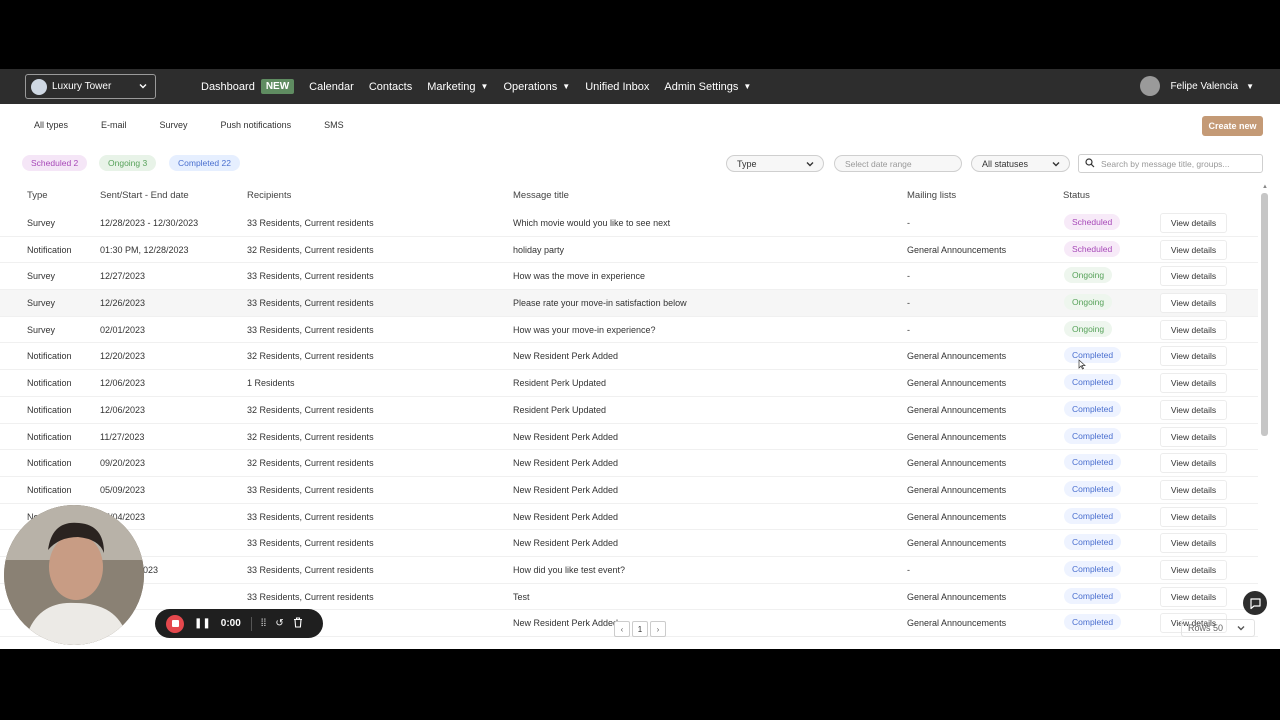 This screenshot has height=720, width=1280. Describe the element at coordinates (1265, 187) in the screenshot. I see `scroll-up-arrow: ▲` at that location.